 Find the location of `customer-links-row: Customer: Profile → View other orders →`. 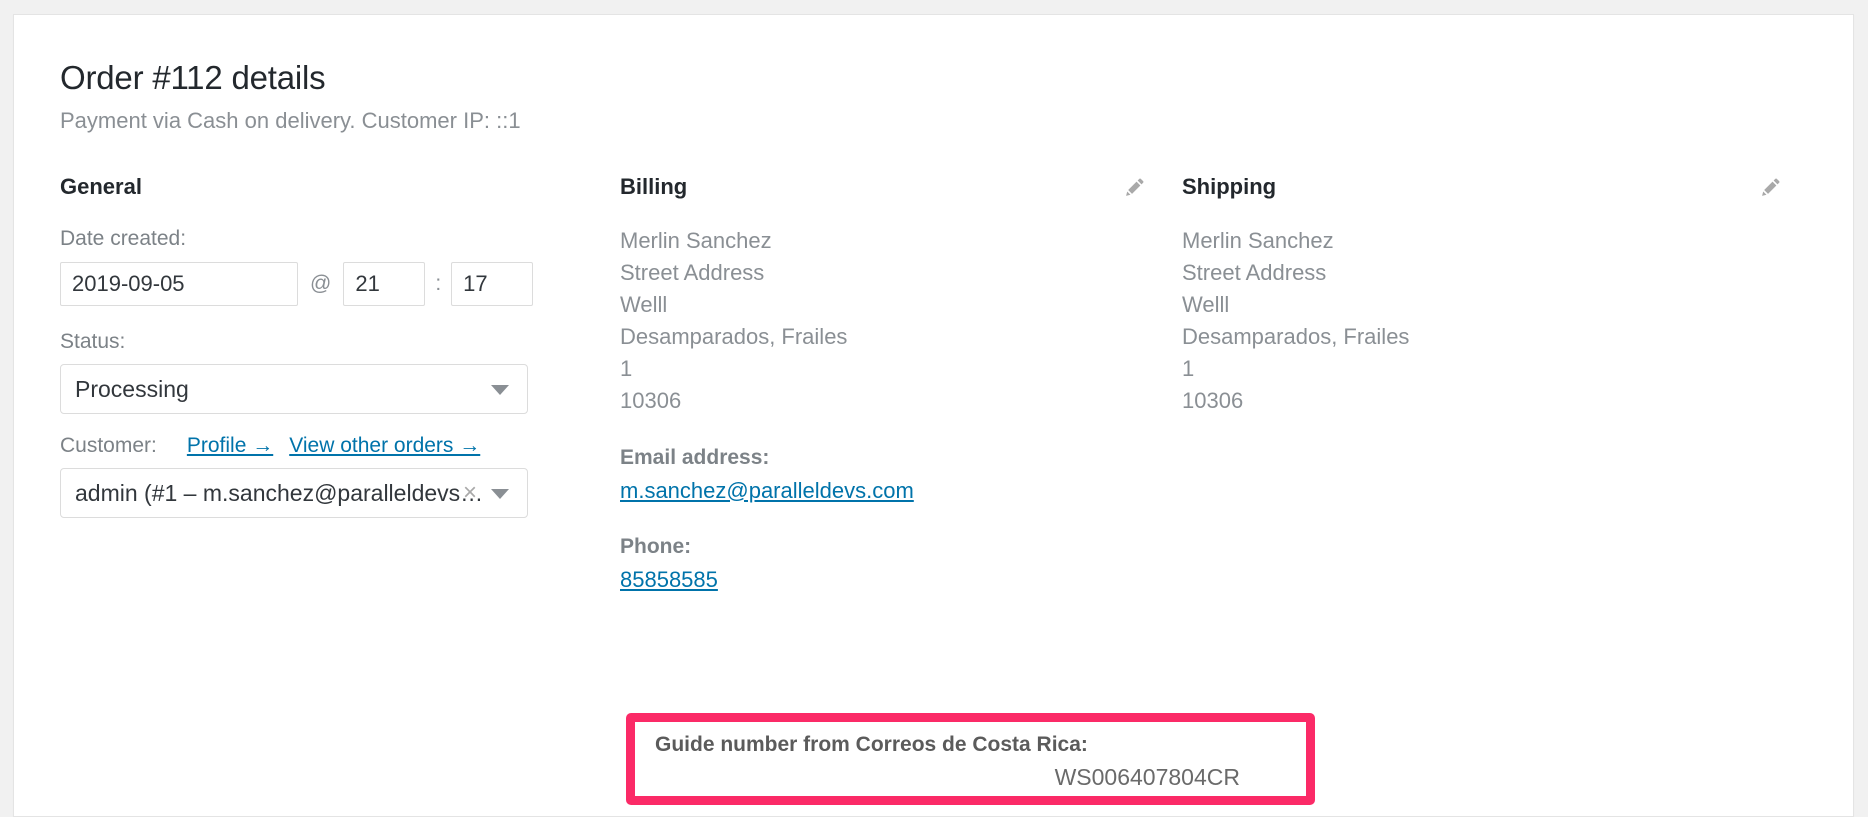

customer-links-row: Customer: Profile → View other orders → is located at coordinates (340, 446).